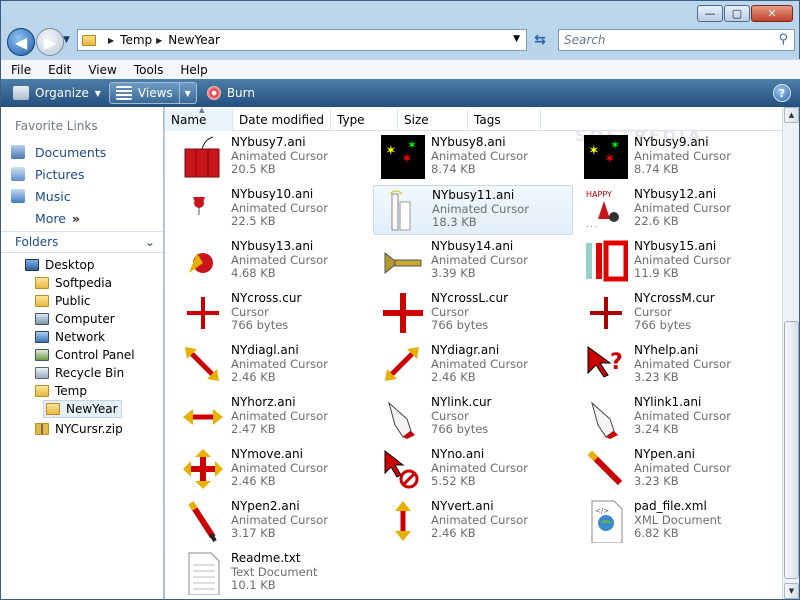 The width and height of the screenshot is (800, 600). What do you see at coordinates (21, 42) in the screenshot?
I see `back-button: ◀` at bounding box center [21, 42].